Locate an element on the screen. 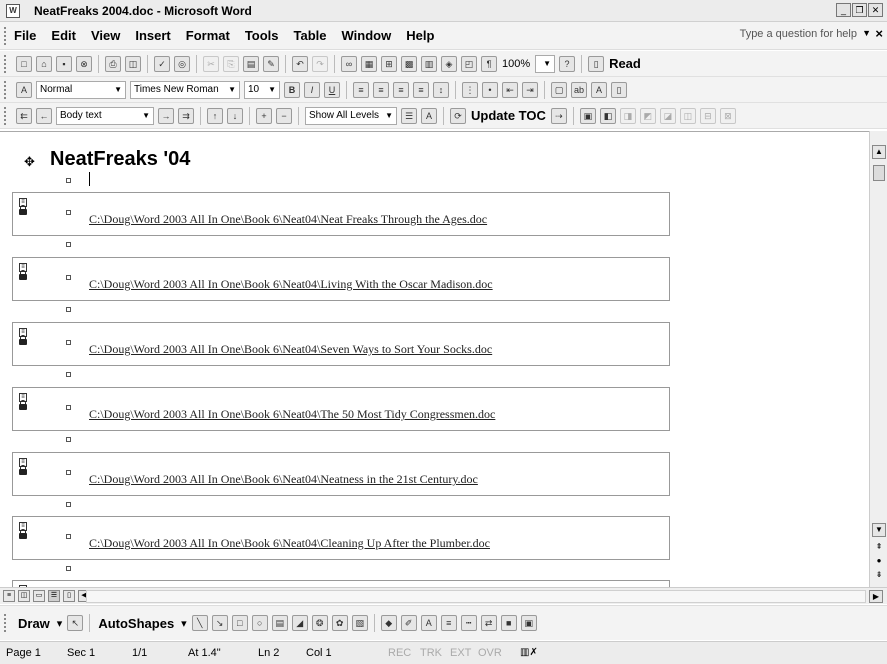  split-subdocument-icon: ⊟ is located at coordinates (707, 115).